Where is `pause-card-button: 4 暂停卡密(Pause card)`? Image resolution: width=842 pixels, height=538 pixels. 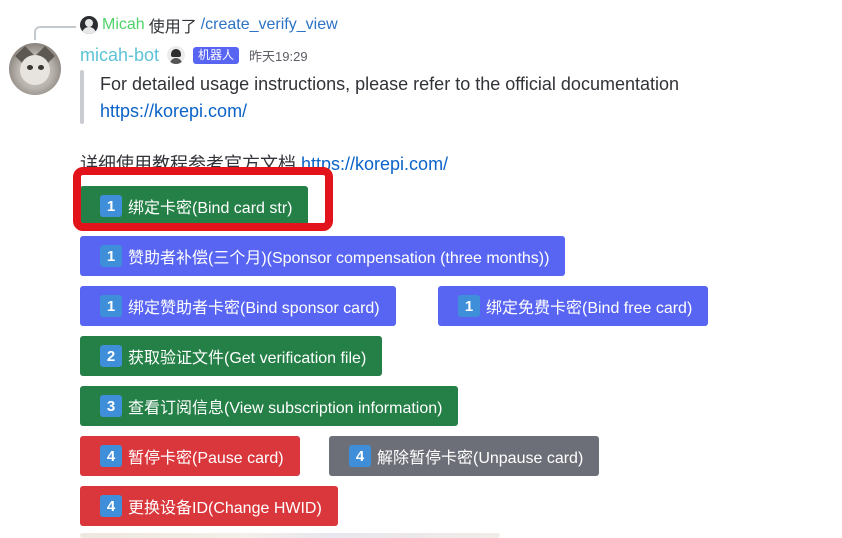 pause-card-button: 4 暂停卡密(Pause card) is located at coordinates (190, 456).